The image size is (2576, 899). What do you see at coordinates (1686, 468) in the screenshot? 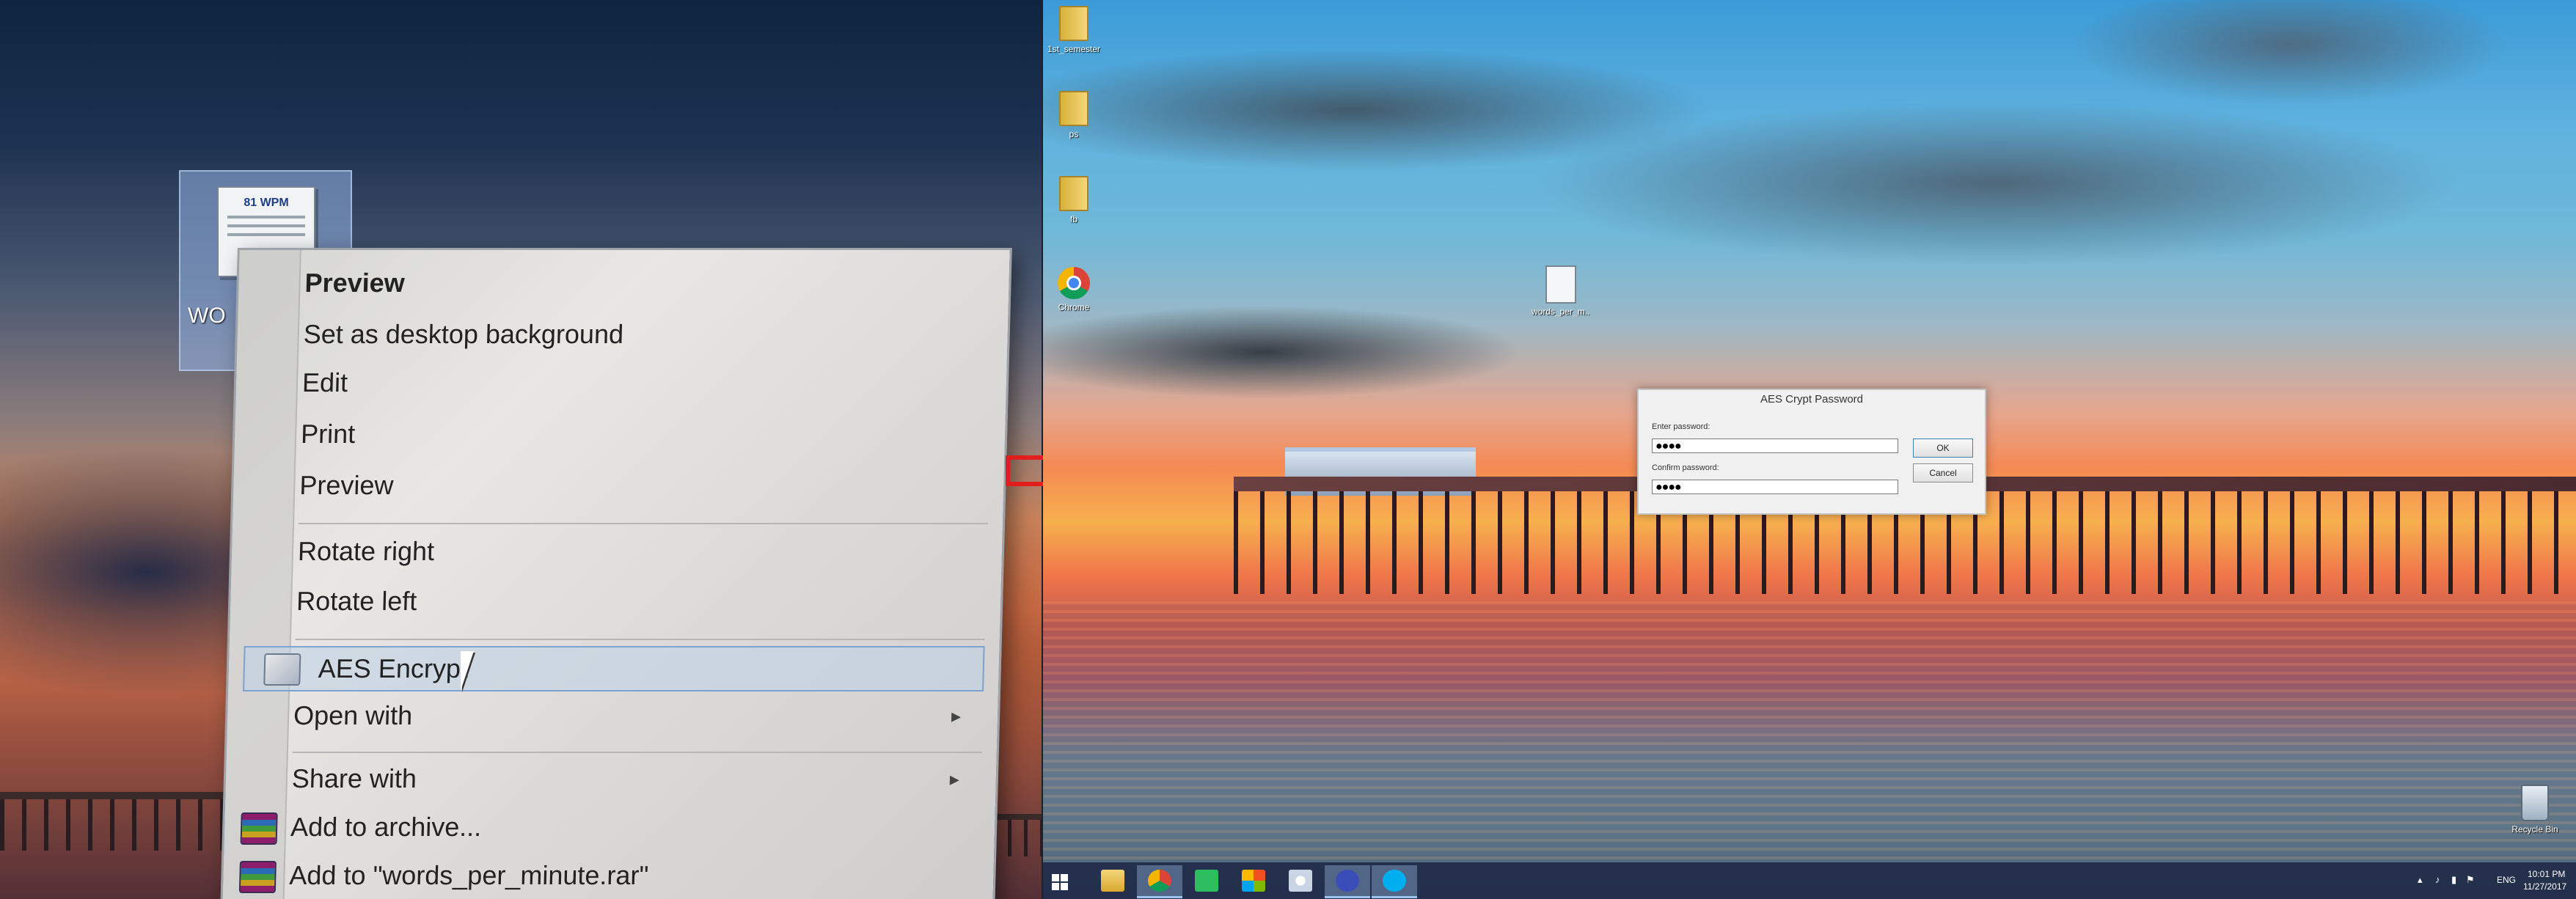
I see `confirm-password-label: Confirm password:` at bounding box center [1686, 468].